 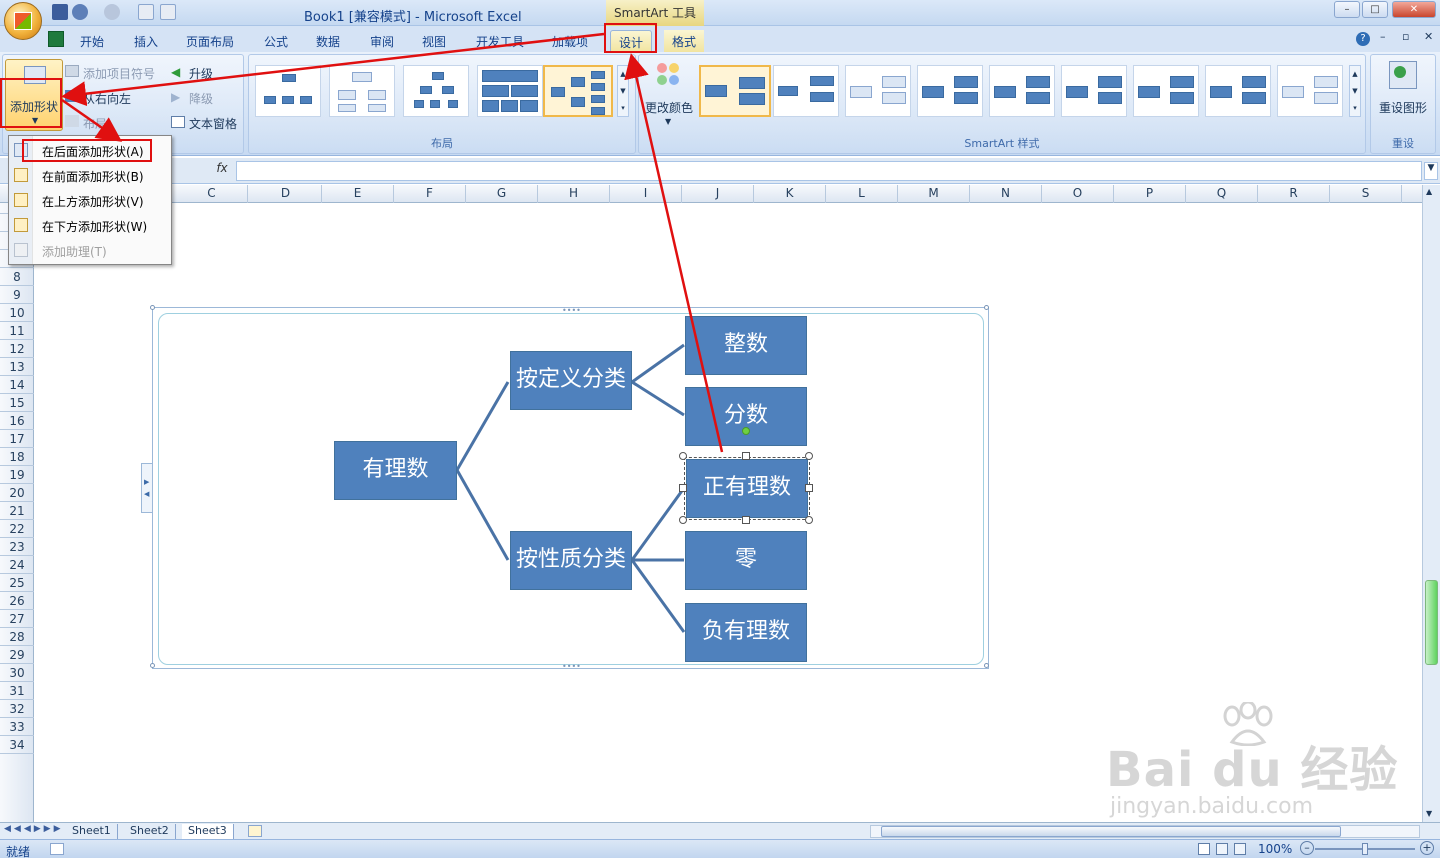 What do you see at coordinates (150, 831) in the screenshot?
I see `sheet-tab-2: Sheet2` at bounding box center [150, 831].